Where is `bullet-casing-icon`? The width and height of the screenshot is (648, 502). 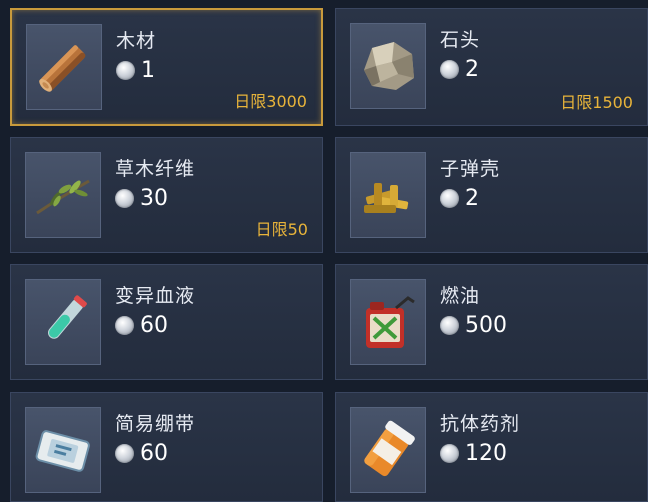
bullet-casing-icon is located at coordinates (386, 198).